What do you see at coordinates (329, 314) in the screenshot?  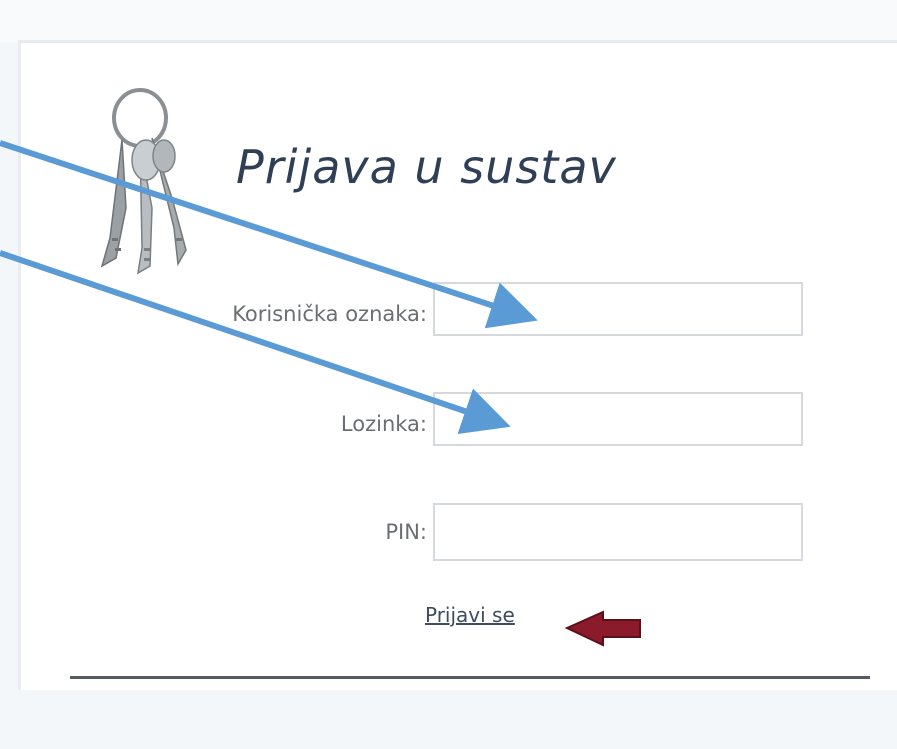 I see `username-label: Korisnička oznaka:` at bounding box center [329, 314].